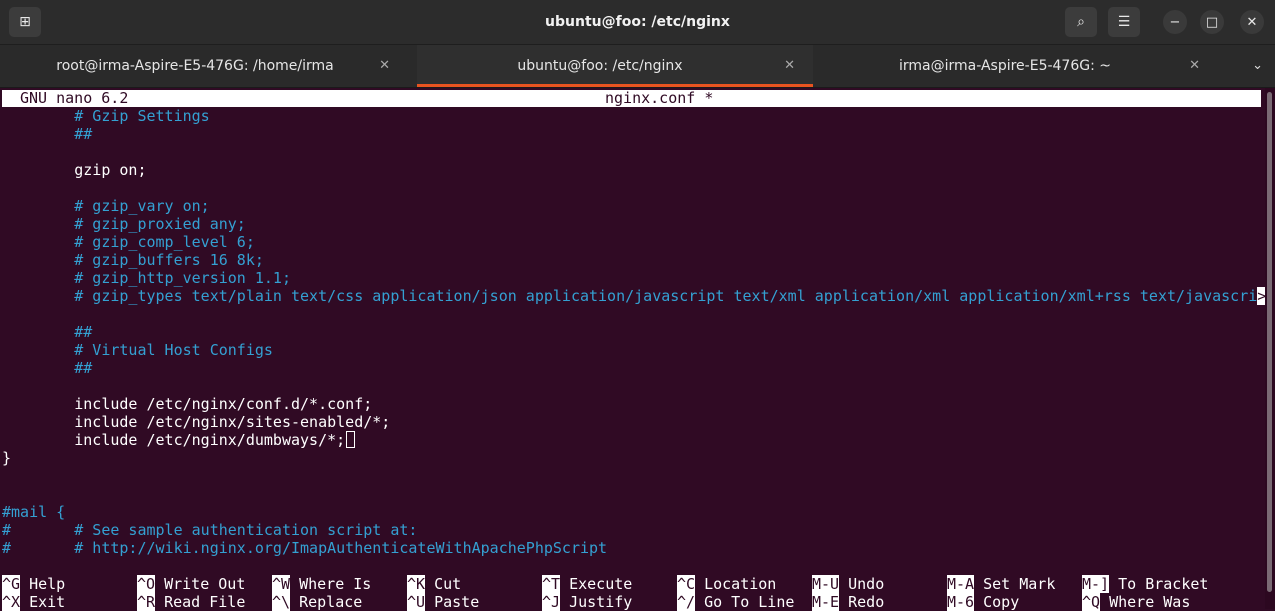  Describe the element at coordinates (106, 116) in the screenshot. I see `code-line: # Gzip Settings` at that location.